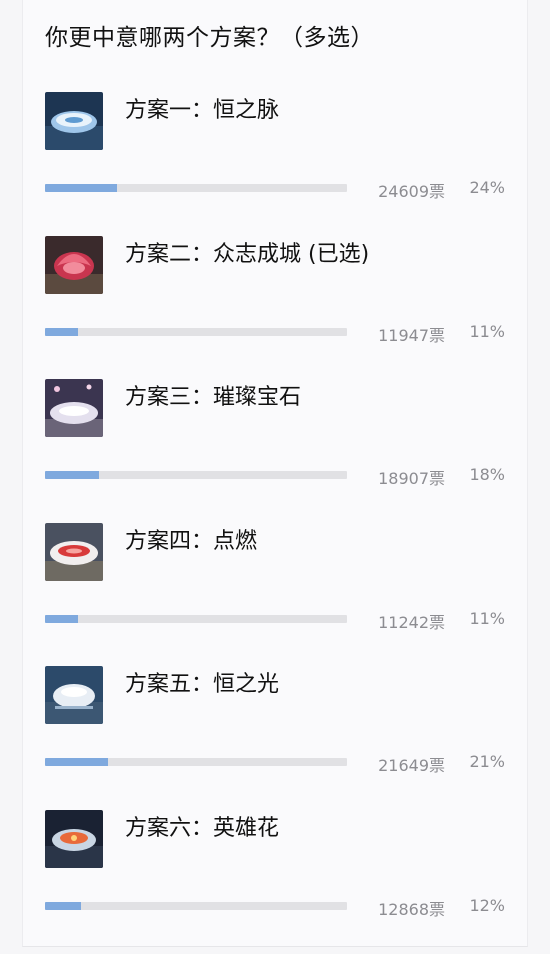 Image resolution: width=550 pixels, height=954 pixels. Describe the element at coordinates (191, 541) in the screenshot. I see `option-label: 方案四：点燃` at that location.